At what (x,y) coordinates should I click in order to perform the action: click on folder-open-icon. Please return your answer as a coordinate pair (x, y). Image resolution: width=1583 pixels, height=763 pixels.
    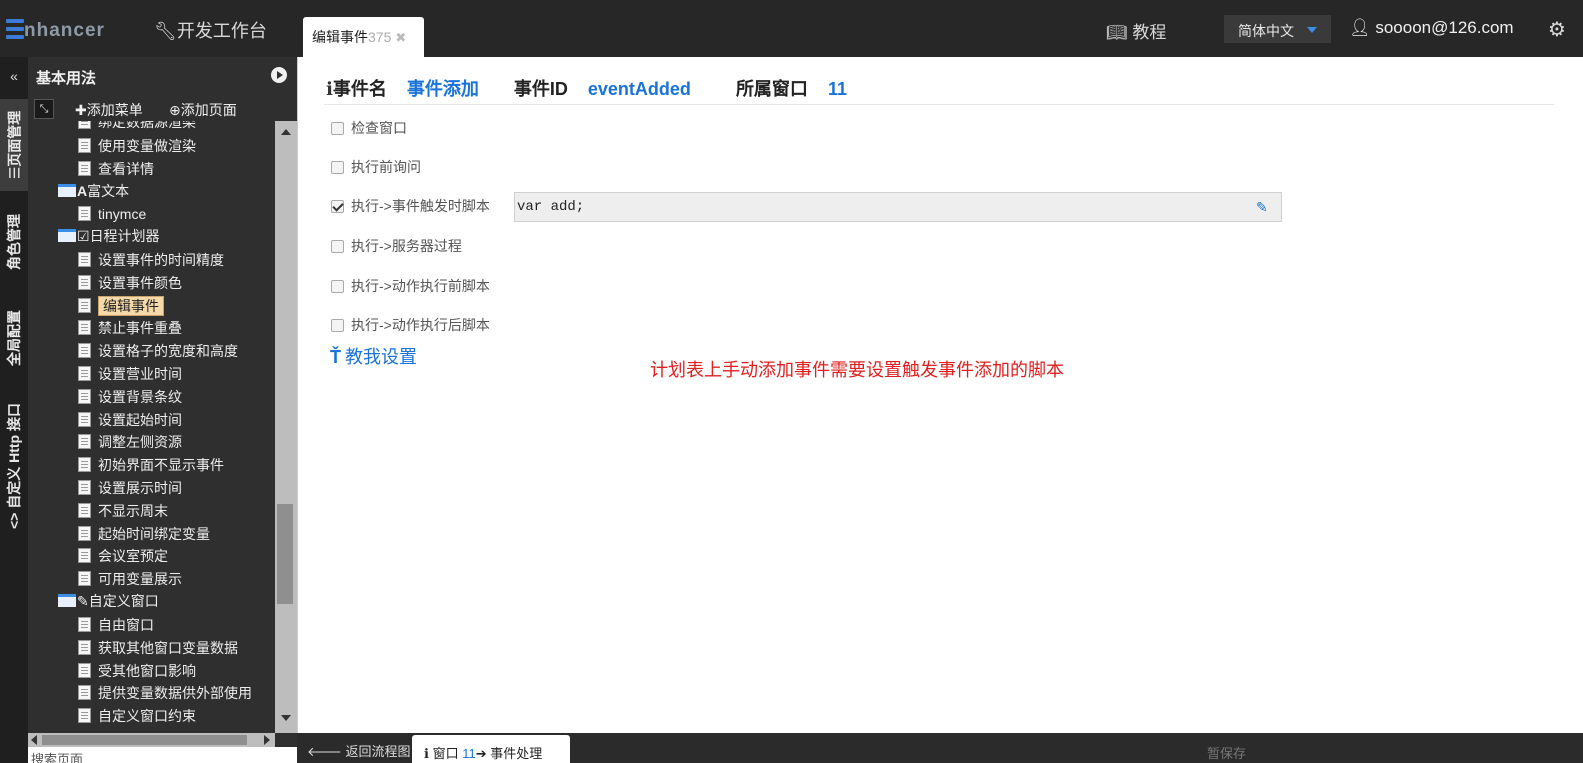
    Looking at the image, I should click on (67, 235).